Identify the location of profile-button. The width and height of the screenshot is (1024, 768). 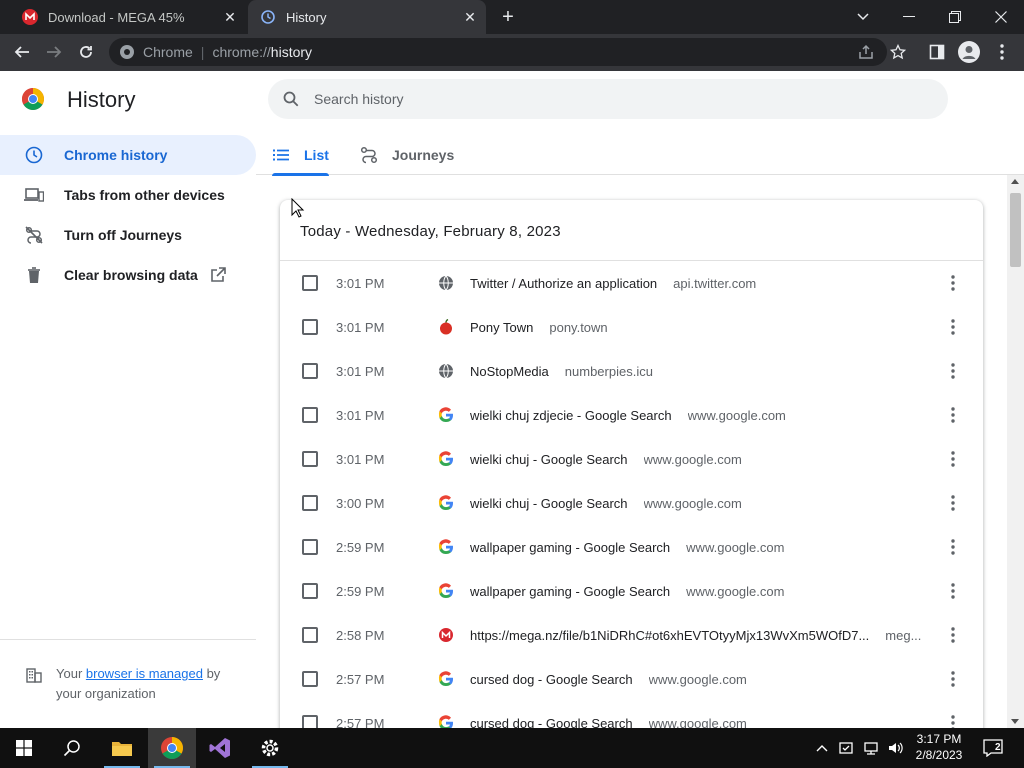
(969, 52).